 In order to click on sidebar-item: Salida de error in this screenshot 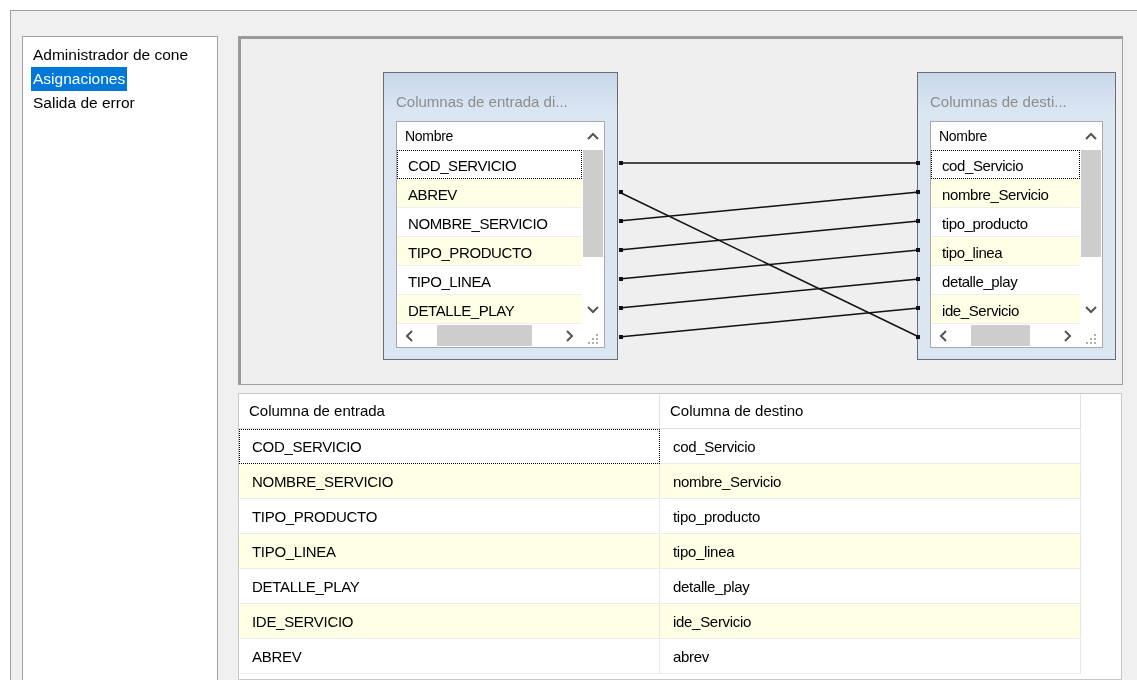, I will do `click(84, 103)`.